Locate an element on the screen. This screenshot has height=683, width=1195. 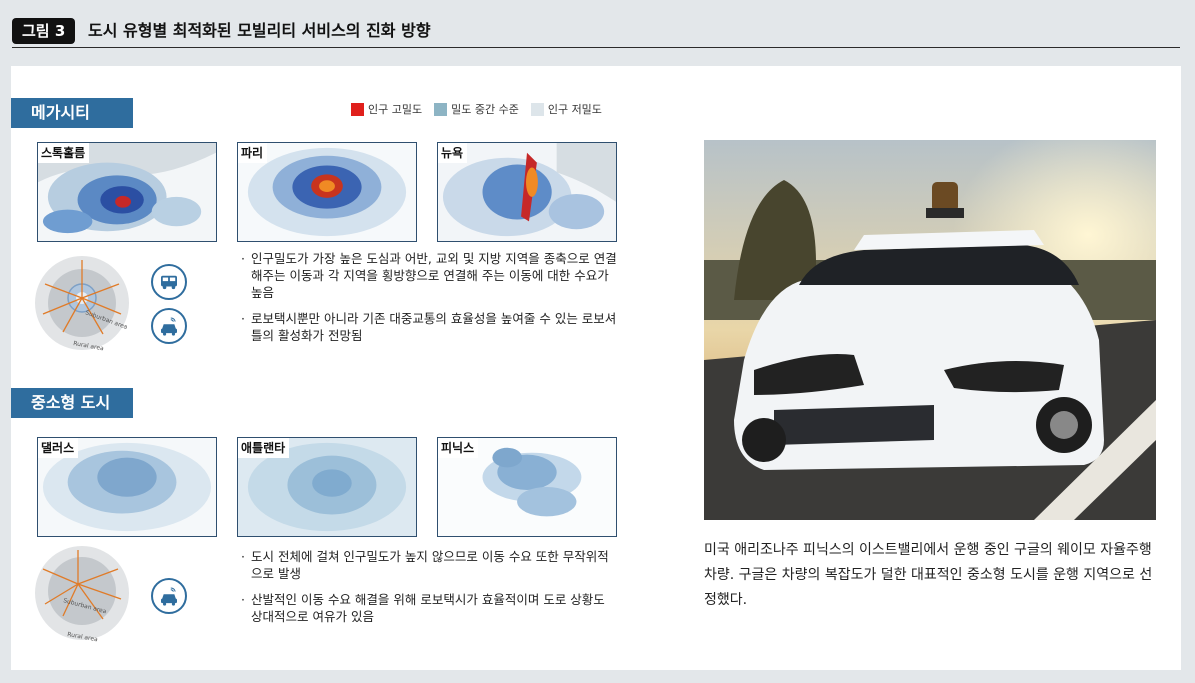
map-label-stockholm: 스톡홀름 is located at coordinates (64, 153).